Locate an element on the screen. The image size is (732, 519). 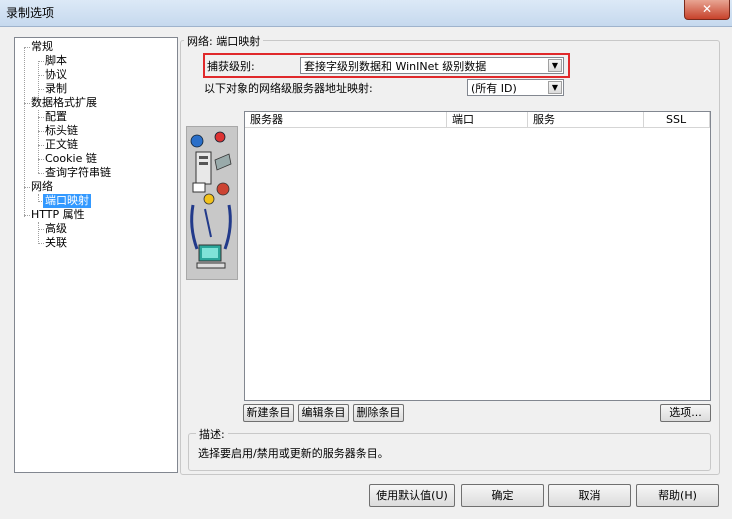
tree-item-query-chain: 查询字符串链 is located at coordinates (78, 173).